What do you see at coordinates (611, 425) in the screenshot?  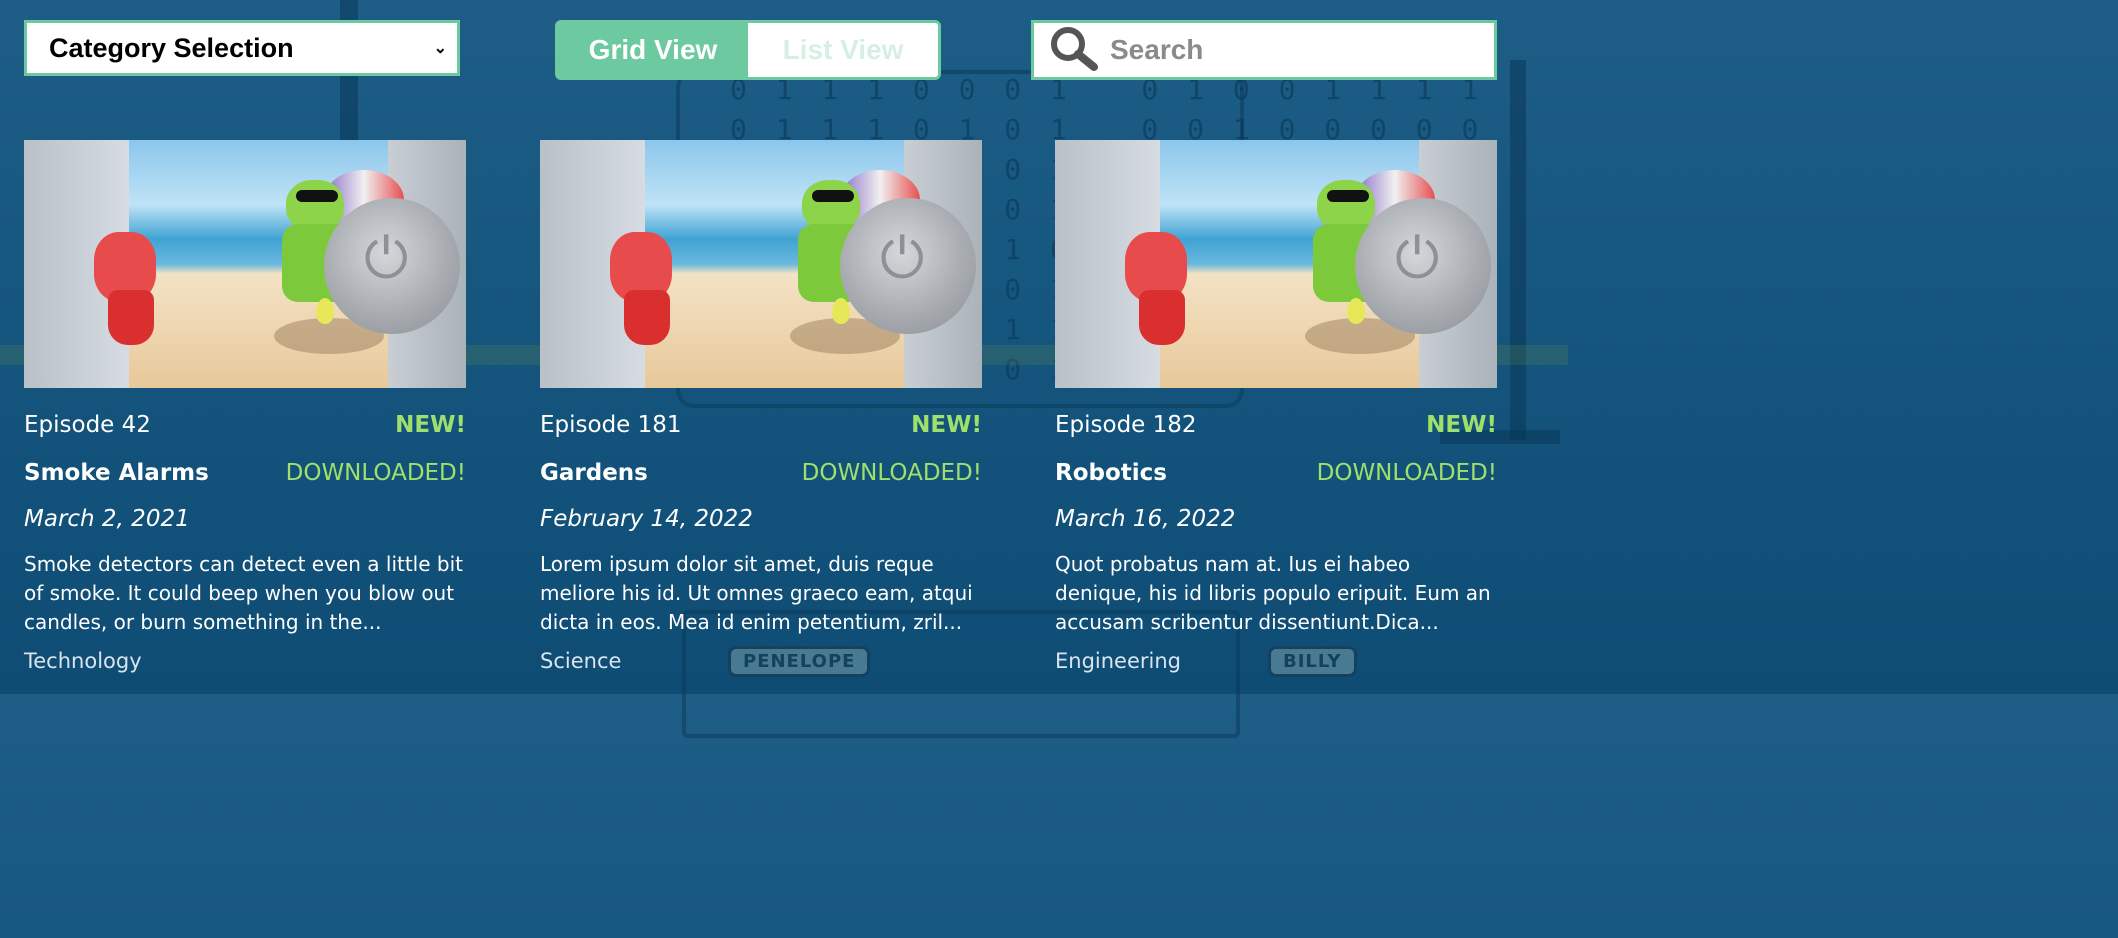 I see `episode-number: Episode 181` at bounding box center [611, 425].